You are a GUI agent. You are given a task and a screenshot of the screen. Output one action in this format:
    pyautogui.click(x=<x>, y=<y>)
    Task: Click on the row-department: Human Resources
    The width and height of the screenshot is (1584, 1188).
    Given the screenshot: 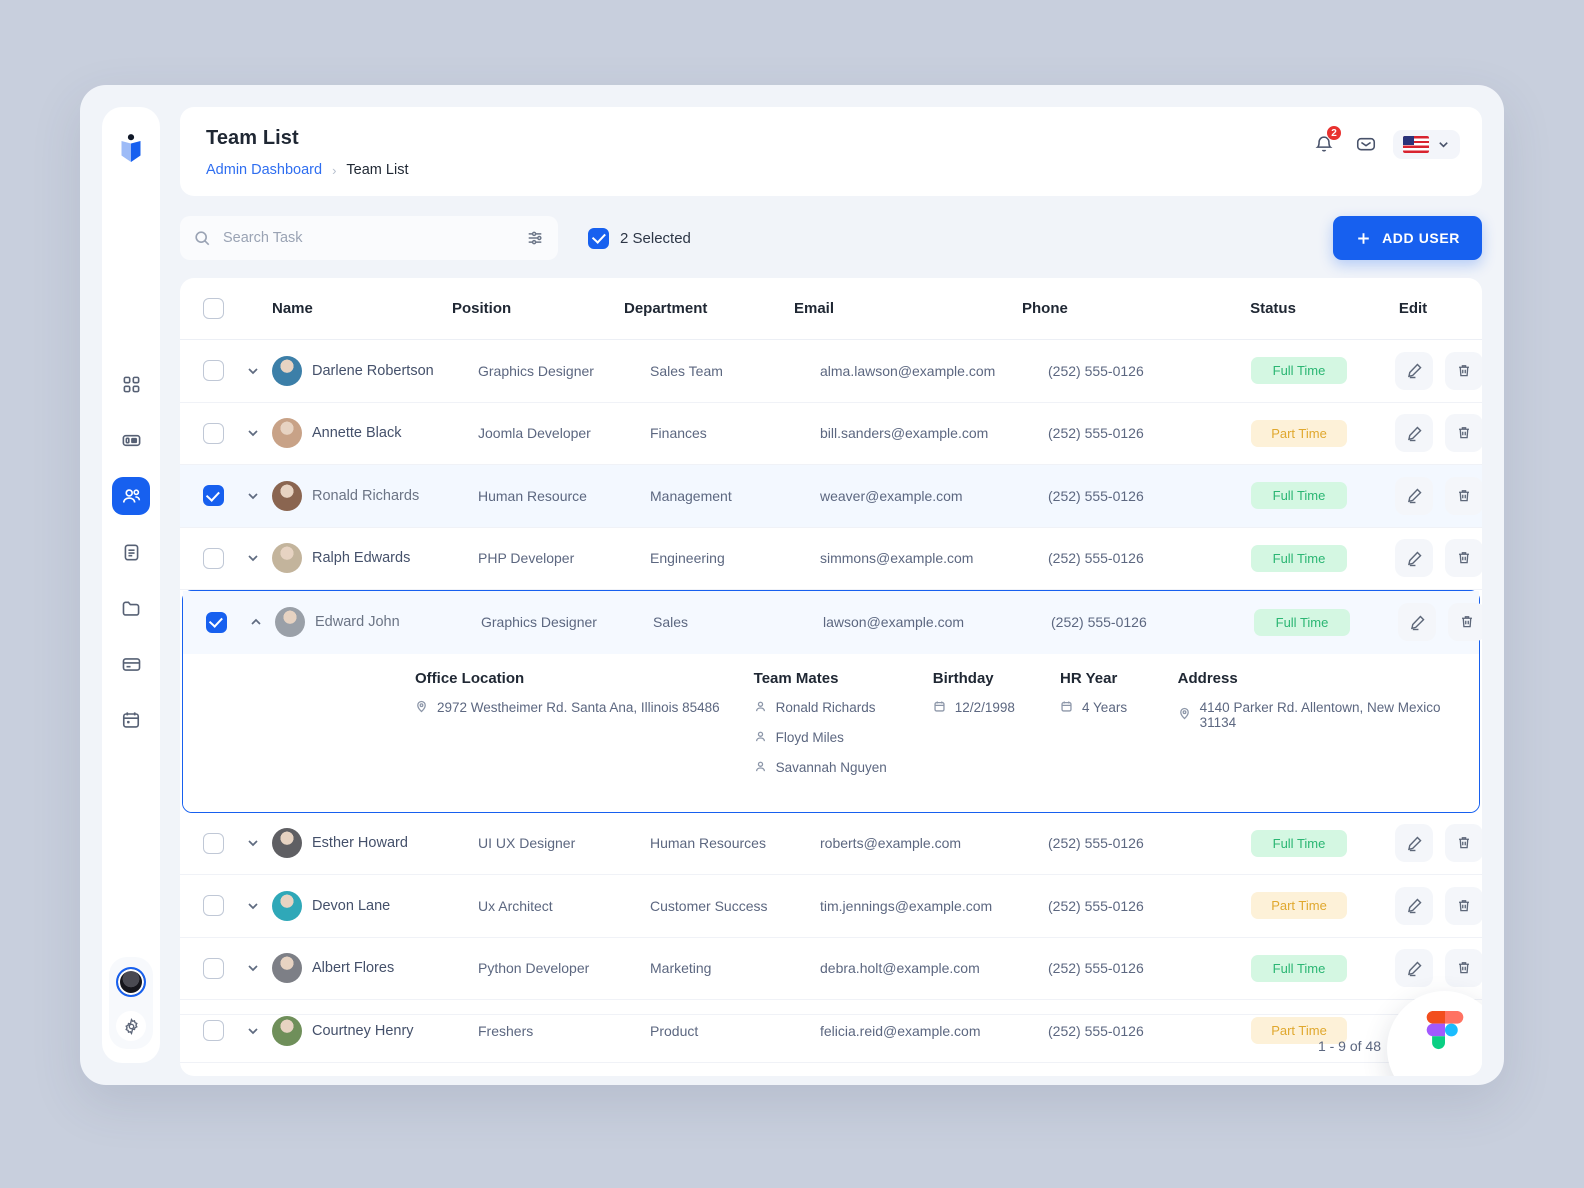 What is the action you would take?
    pyautogui.click(x=708, y=843)
    